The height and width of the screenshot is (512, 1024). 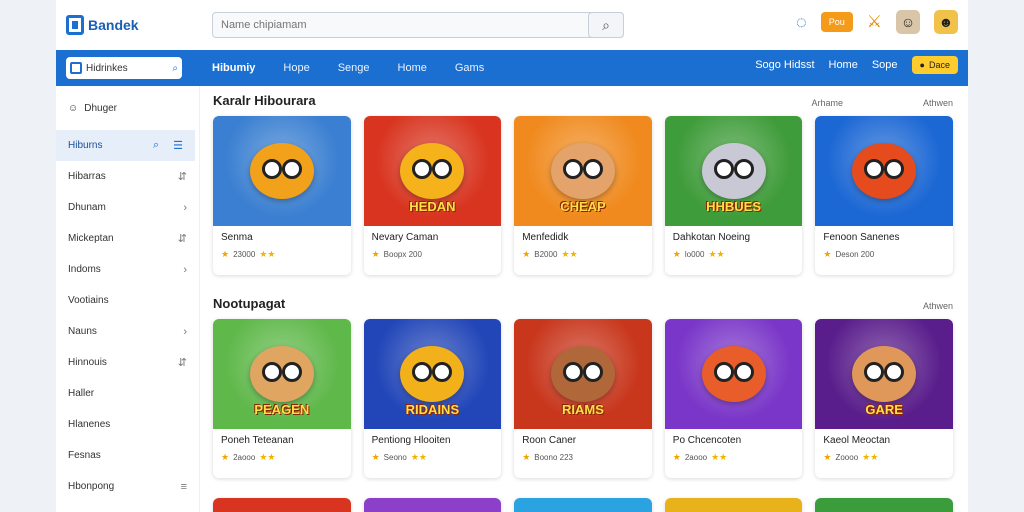 What do you see at coordinates (127, 207) in the screenshot?
I see `sidebar-item: Dhunam ›` at bounding box center [127, 207].